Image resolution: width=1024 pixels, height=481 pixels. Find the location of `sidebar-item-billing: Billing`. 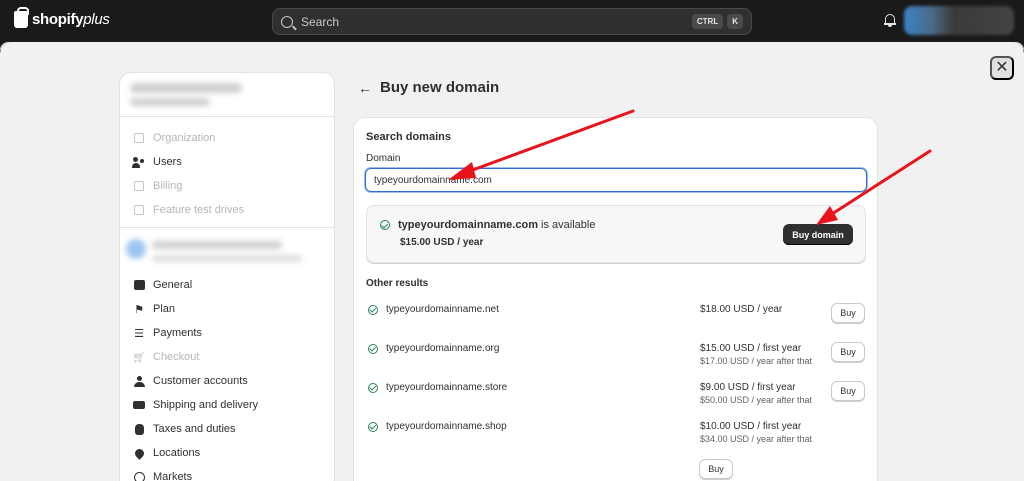

sidebar-item-billing: Billing is located at coordinates (157, 186).